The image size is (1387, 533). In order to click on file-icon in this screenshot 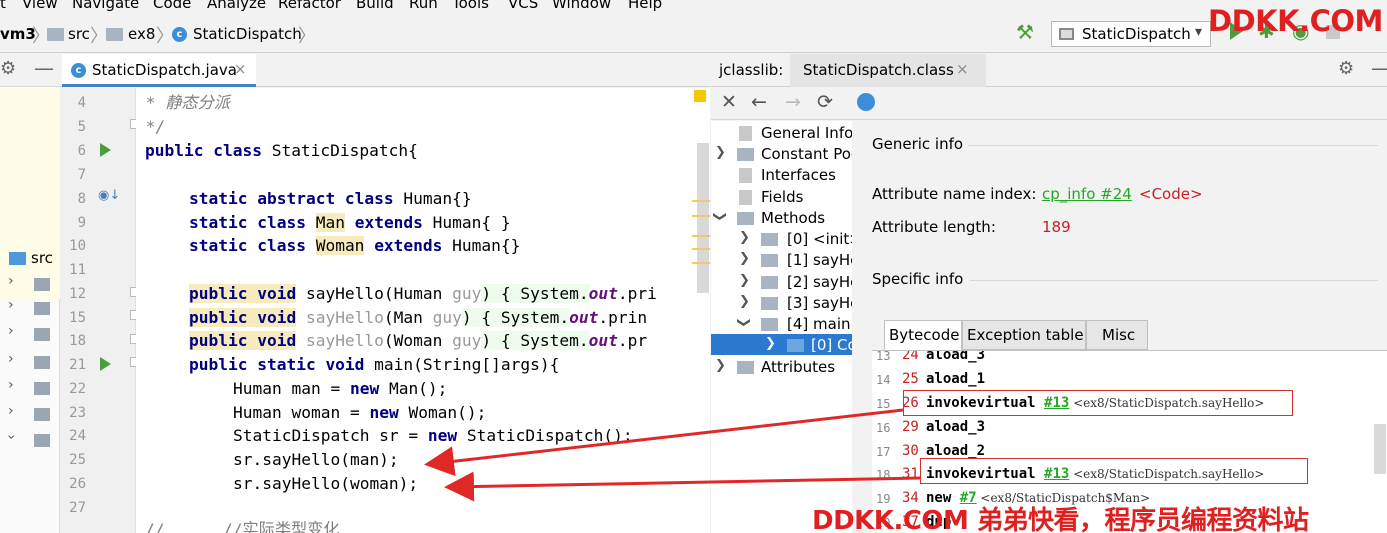, I will do `click(745, 197)`.